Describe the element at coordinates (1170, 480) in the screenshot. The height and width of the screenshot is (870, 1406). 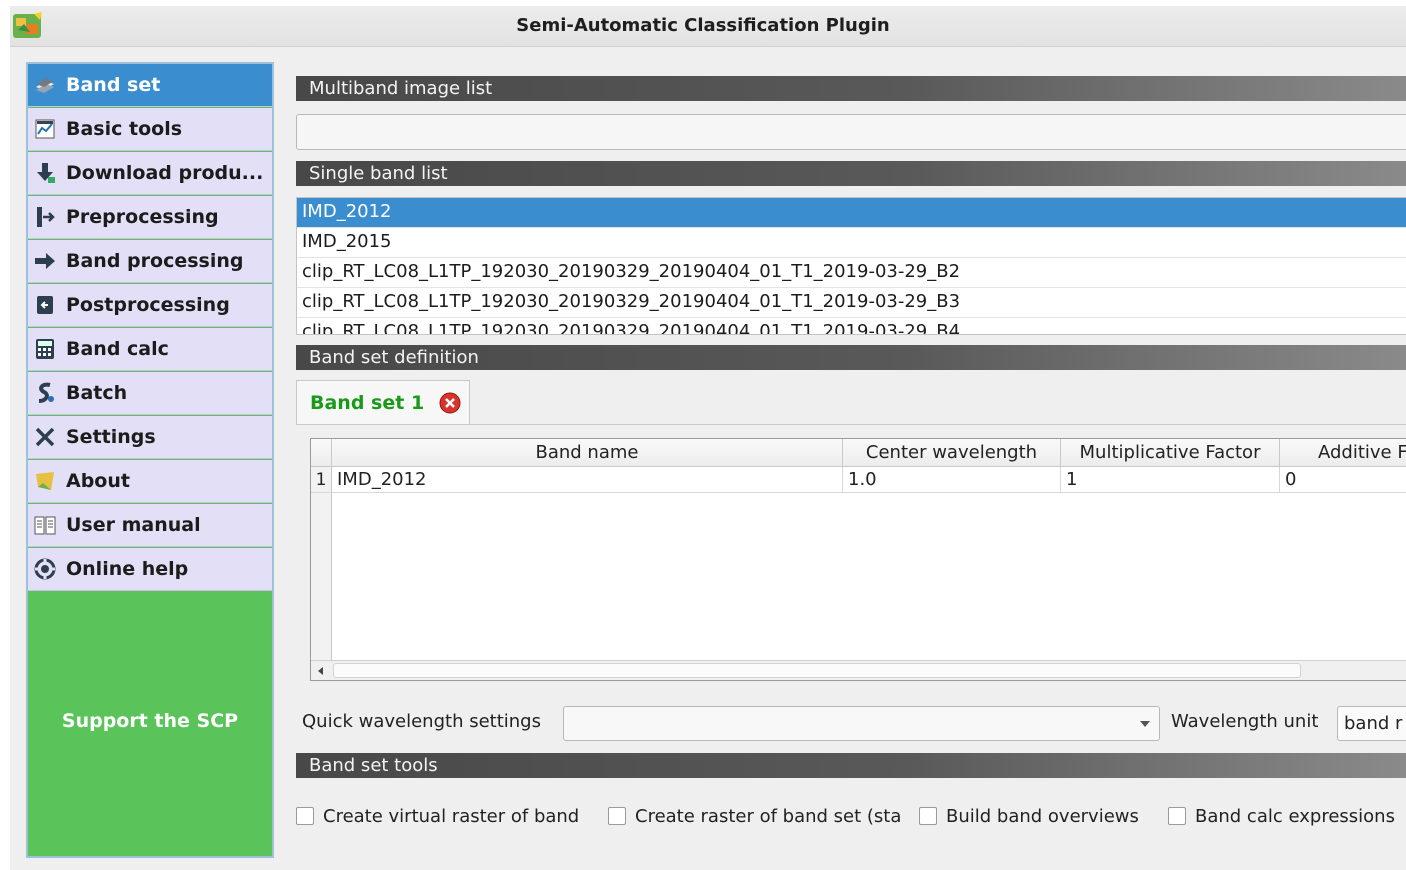
I see `table-cell: 1` at that location.